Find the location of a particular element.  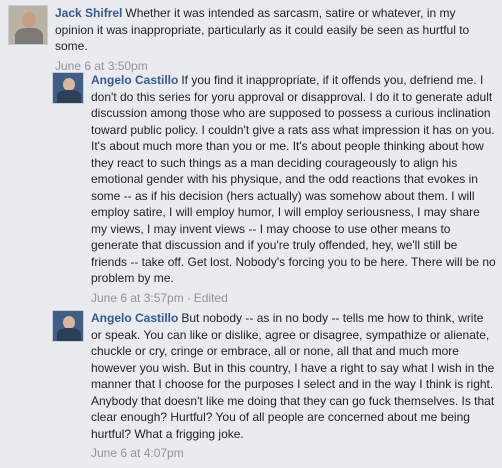

comment-timestamp: June 6 at 3:50pm is located at coordinates (101, 66).